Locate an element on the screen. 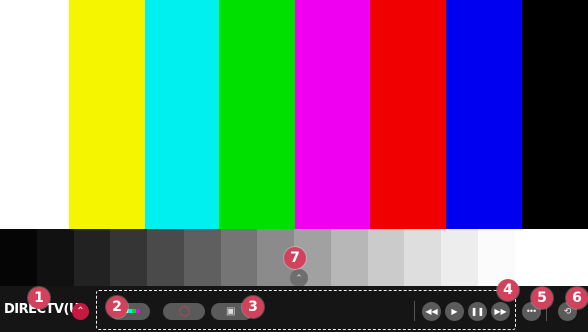  separator is located at coordinates (414, 311).